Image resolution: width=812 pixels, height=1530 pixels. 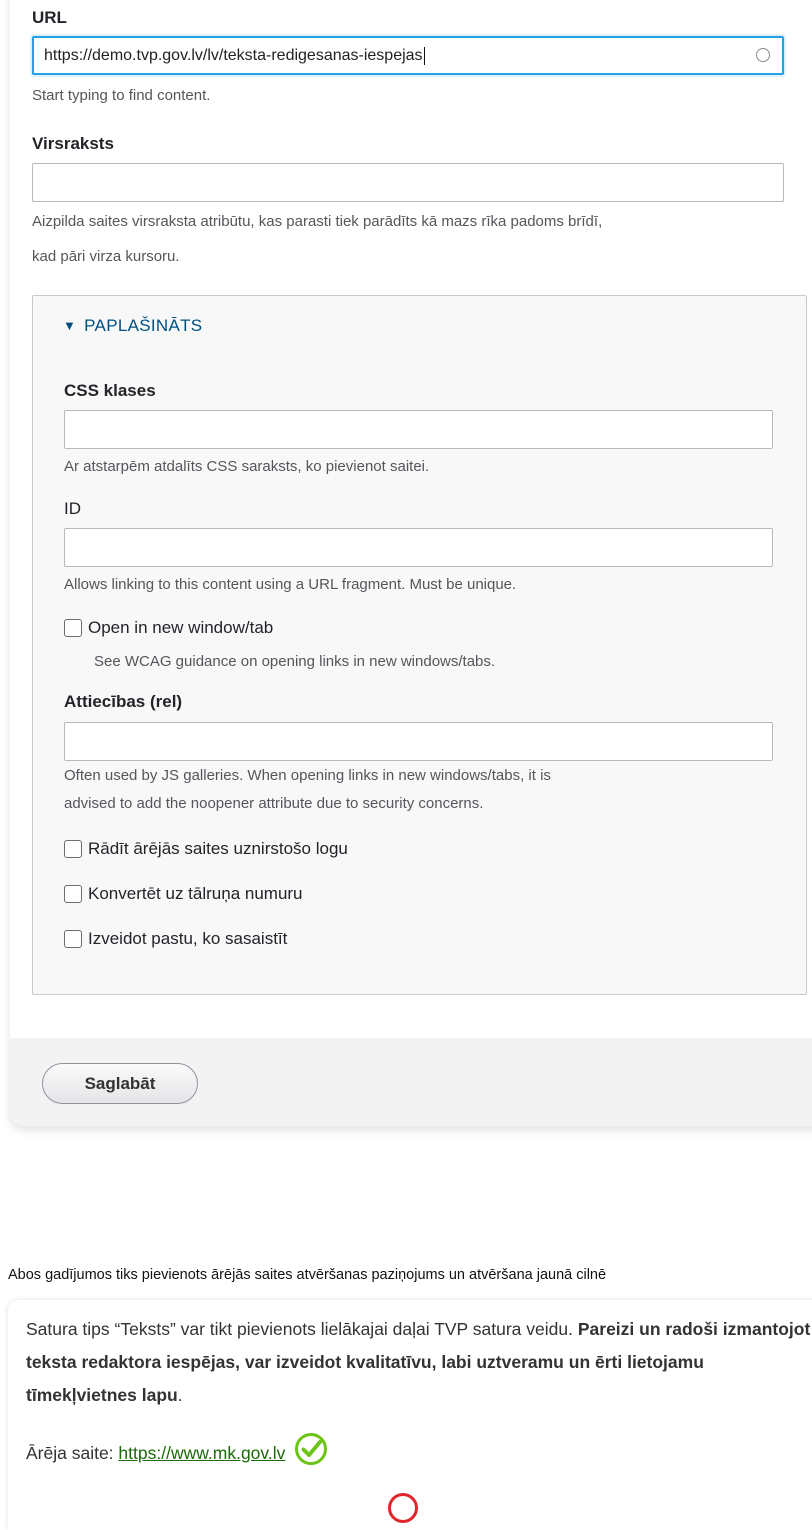 What do you see at coordinates (218, 848) in the screenshot?
I see `external-popup-label: Rādīt ārējās saites uznirstošo logu` at bounding box center [218, 848].